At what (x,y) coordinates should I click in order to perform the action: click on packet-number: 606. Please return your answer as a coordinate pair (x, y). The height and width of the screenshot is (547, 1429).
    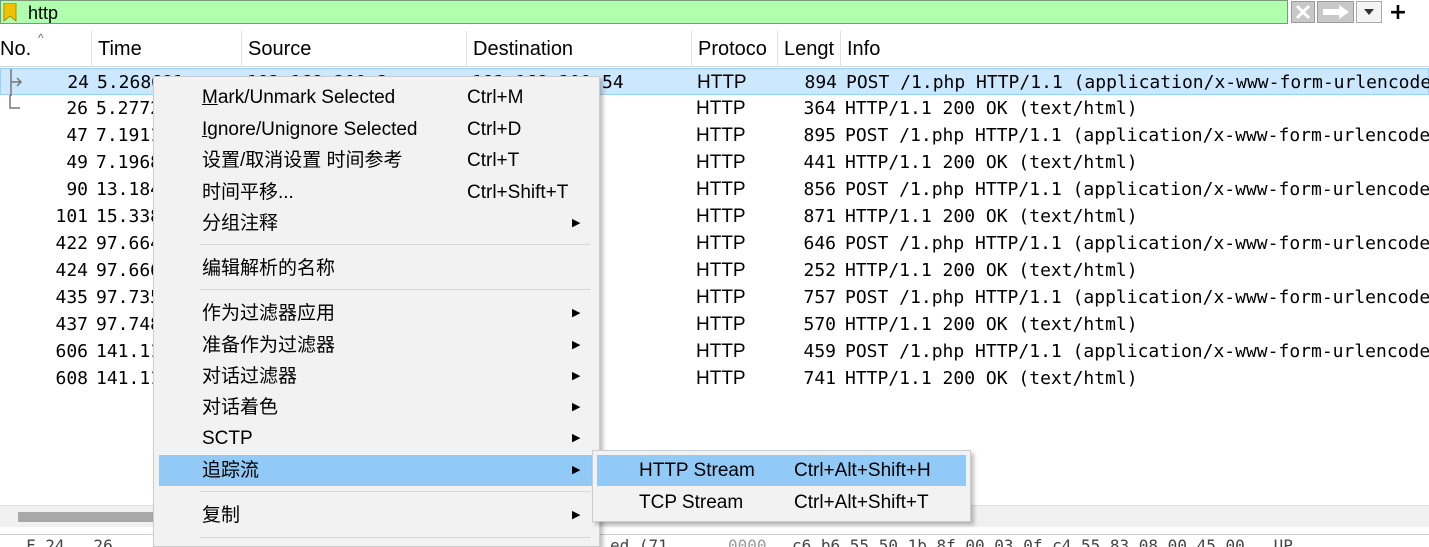
    Looking at the image, I should click on (71, 351).